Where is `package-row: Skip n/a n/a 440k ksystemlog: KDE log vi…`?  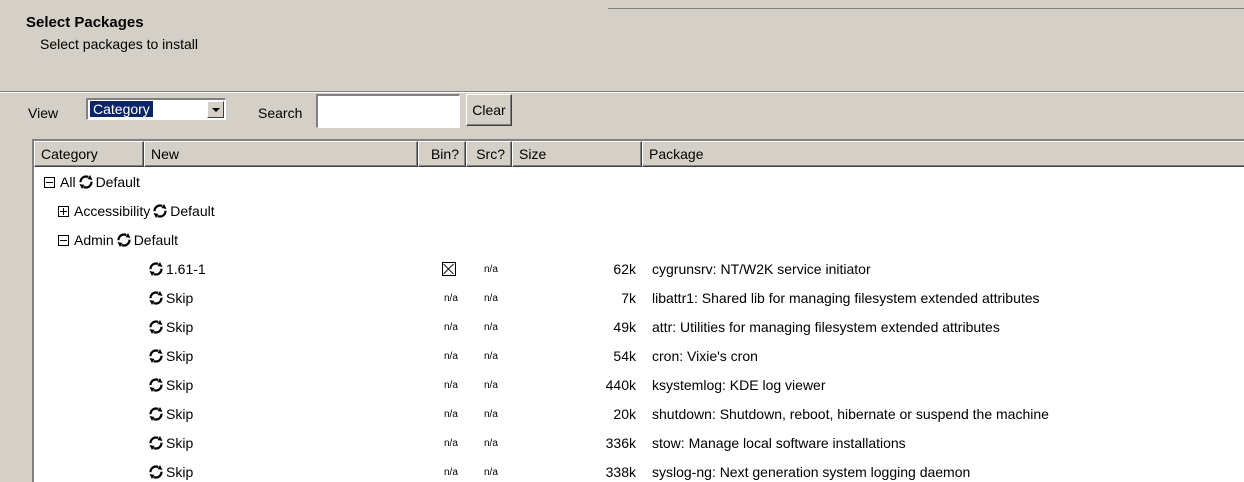 package-row: Skip n/a n/a 440k ksystemlog: KDE log vi… is located at coordinates (639, 385).